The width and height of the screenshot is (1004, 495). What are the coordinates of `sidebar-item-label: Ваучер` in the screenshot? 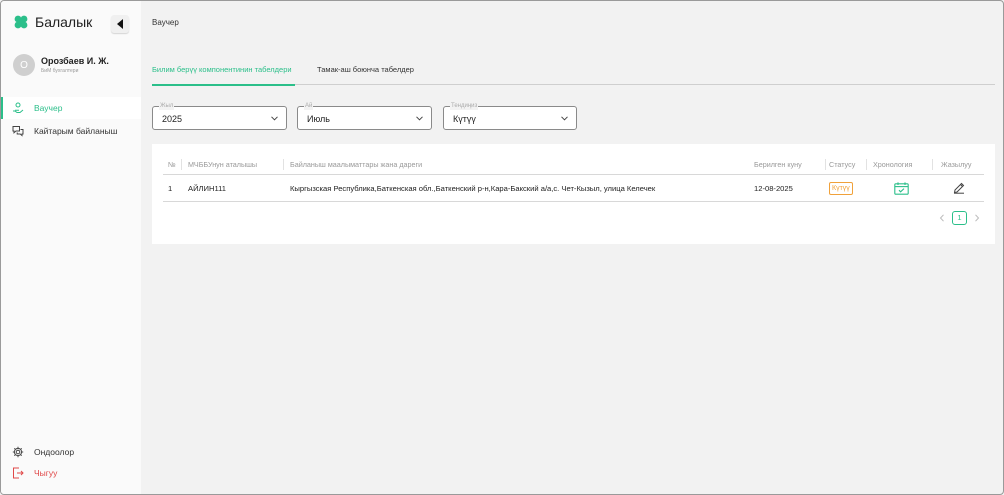 It's located at (48, 108).